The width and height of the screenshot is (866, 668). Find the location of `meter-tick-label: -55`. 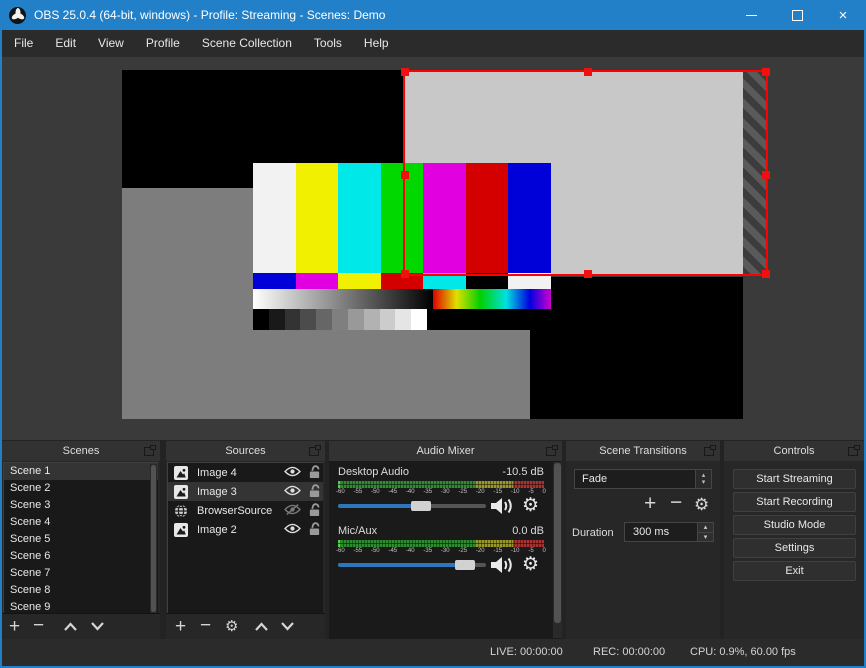

meter-tick-label: -55 is located at coordinates (358, 551).